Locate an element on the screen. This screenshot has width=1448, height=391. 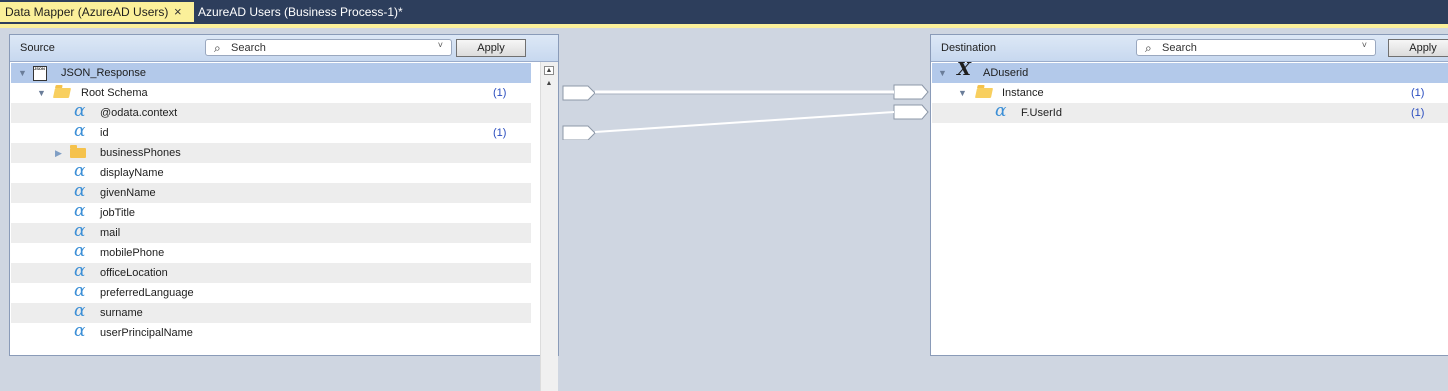
scroll-top-icon: ▲ is located at coordinates (549, 70).